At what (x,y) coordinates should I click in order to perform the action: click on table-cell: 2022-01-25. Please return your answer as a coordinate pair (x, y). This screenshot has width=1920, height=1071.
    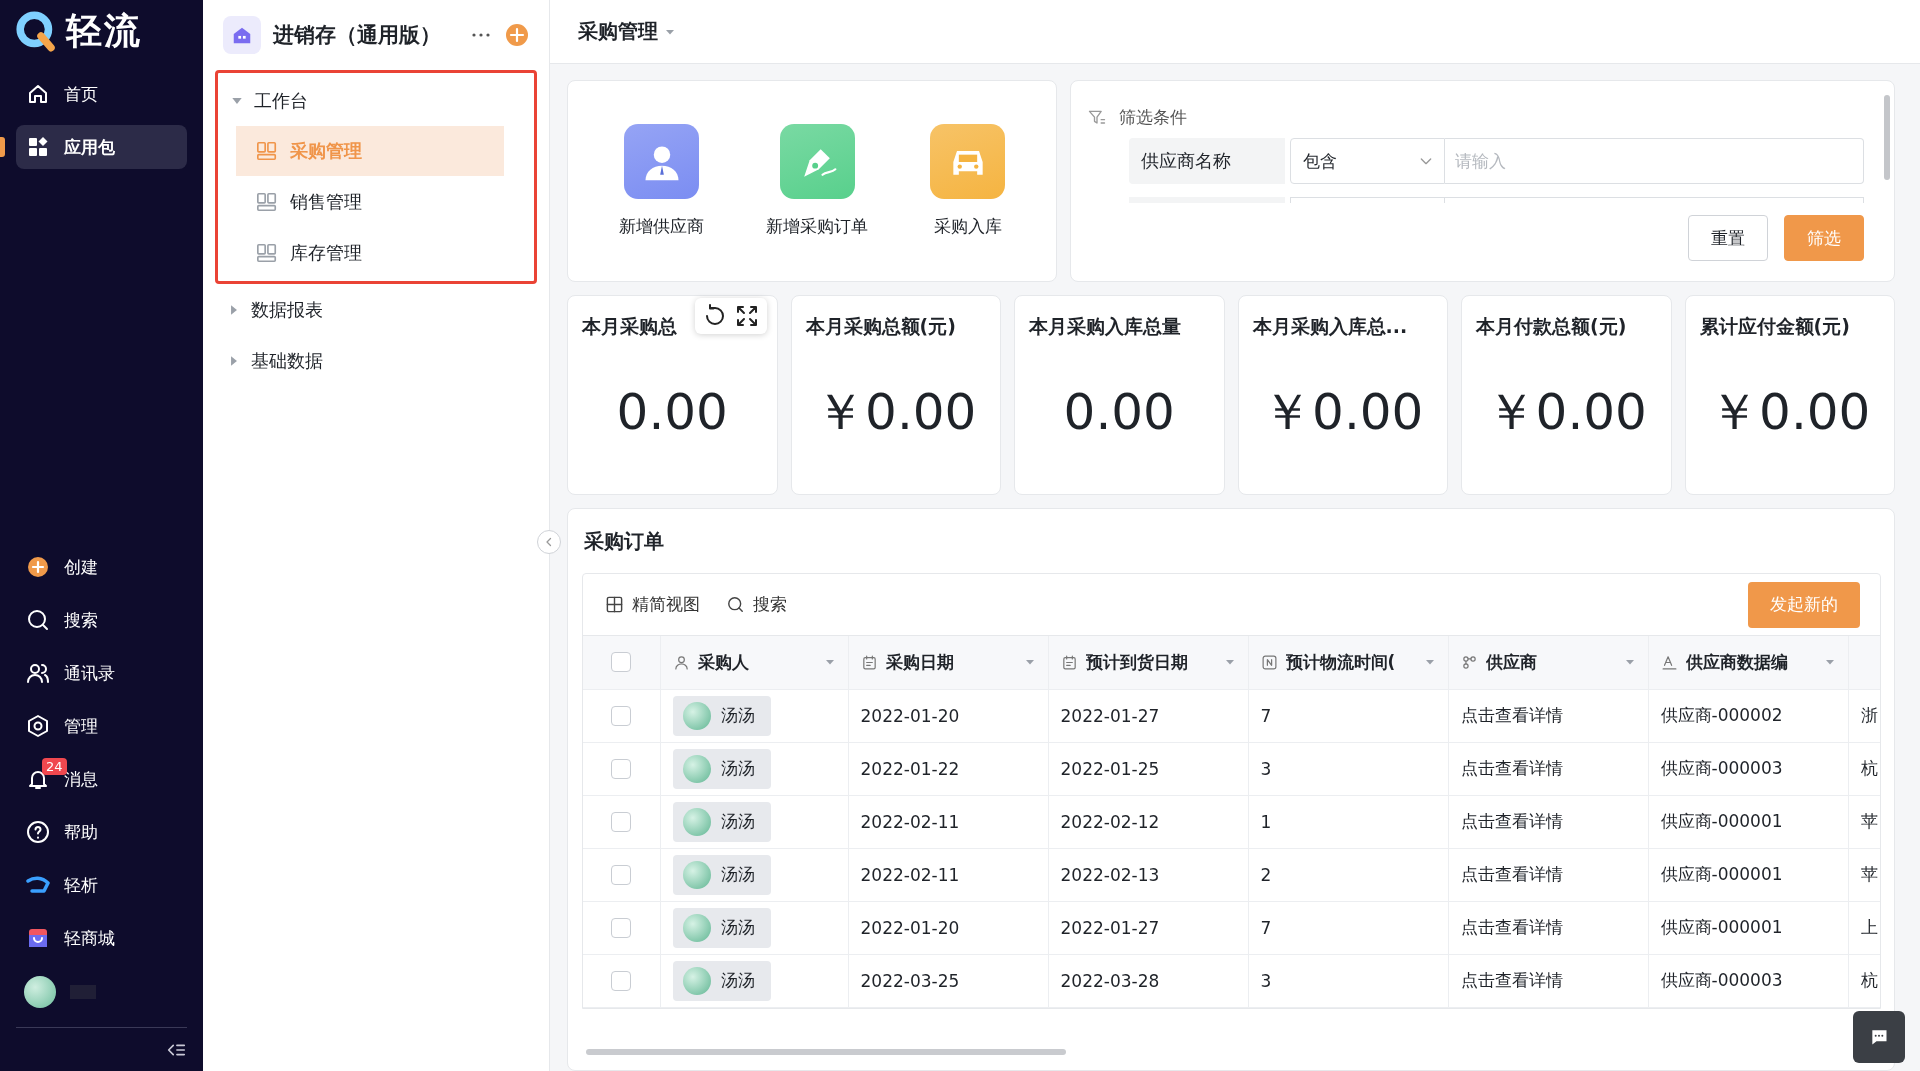
    Looking at the image, I should click on (1148, 768).